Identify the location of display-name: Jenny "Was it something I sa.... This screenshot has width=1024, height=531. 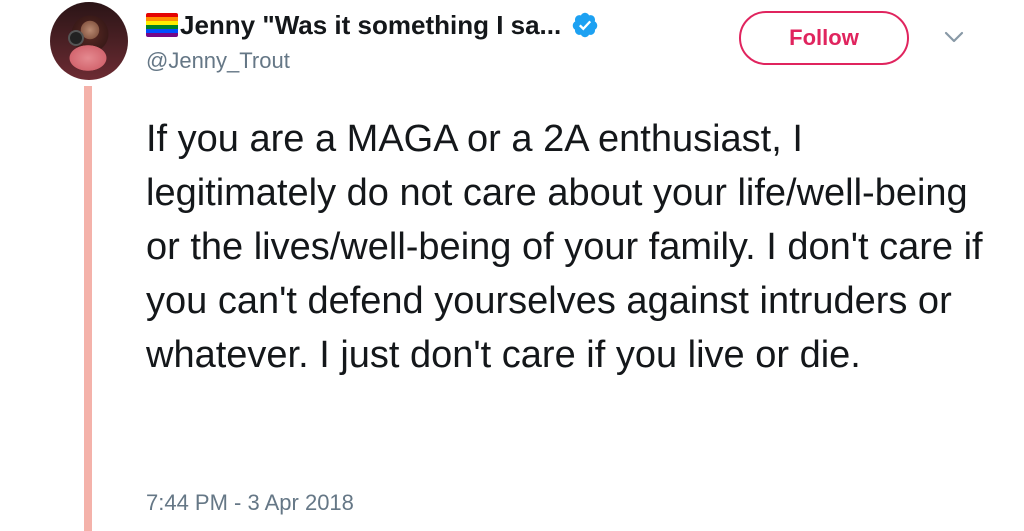
(370, 25).